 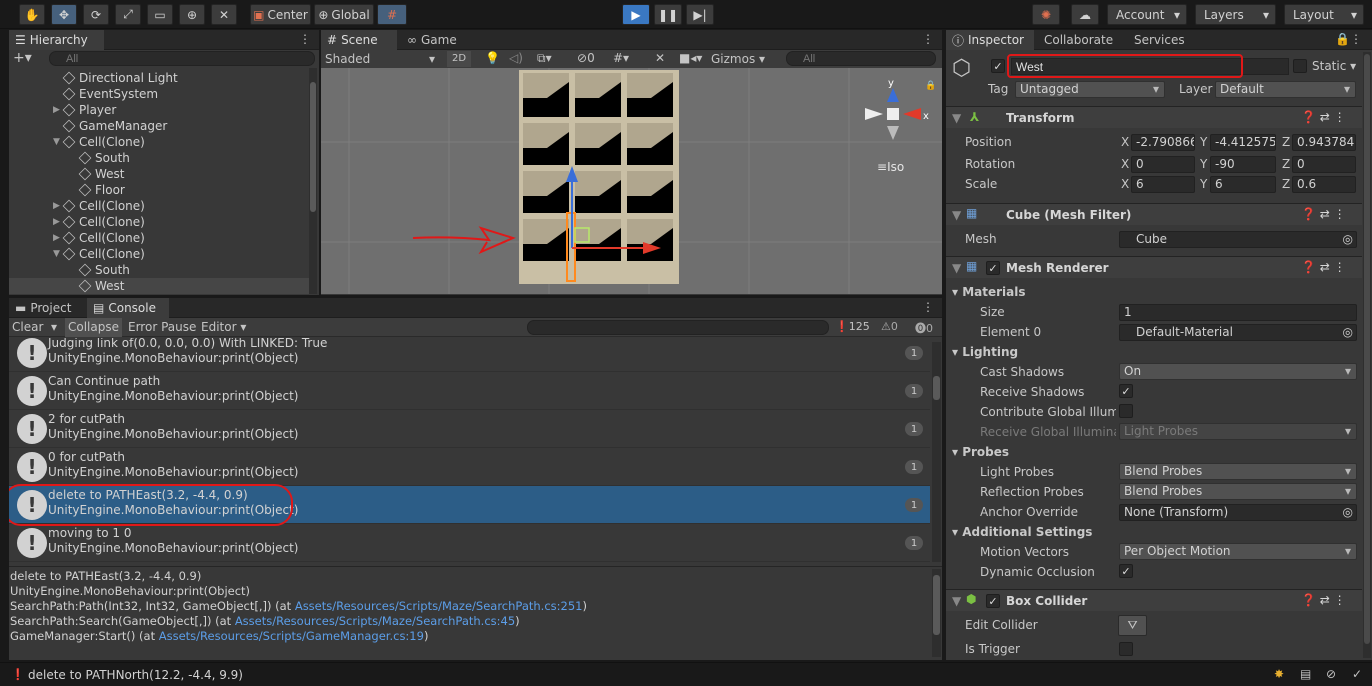 I want to click on tab-project: ▬ Project, so click(x=45, y=308).